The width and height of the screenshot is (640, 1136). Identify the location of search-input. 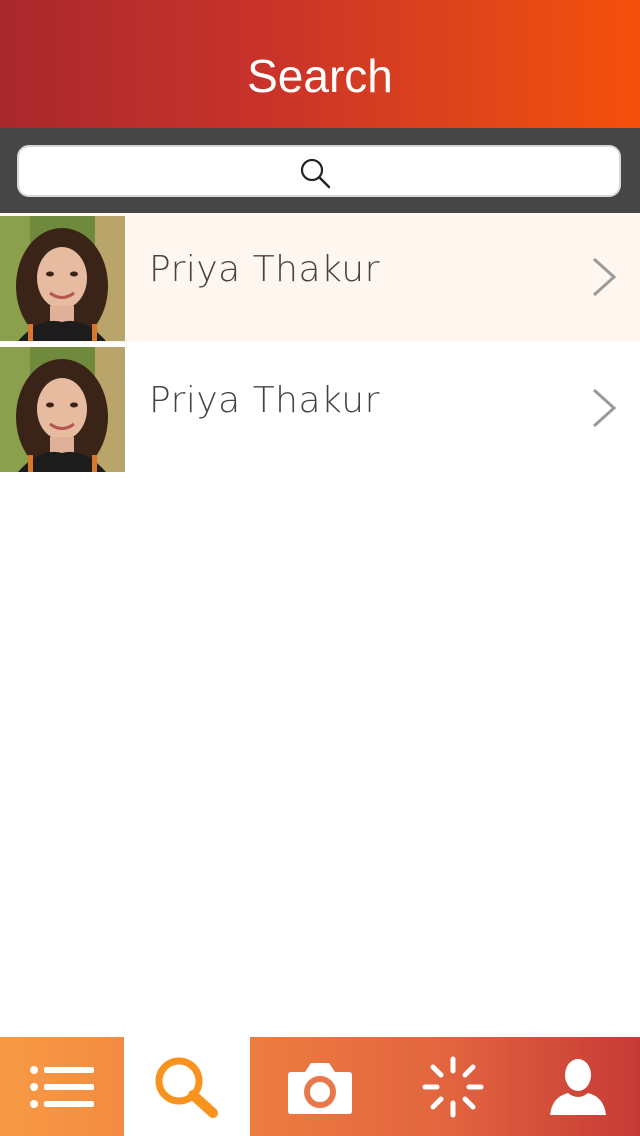
(321, 172).